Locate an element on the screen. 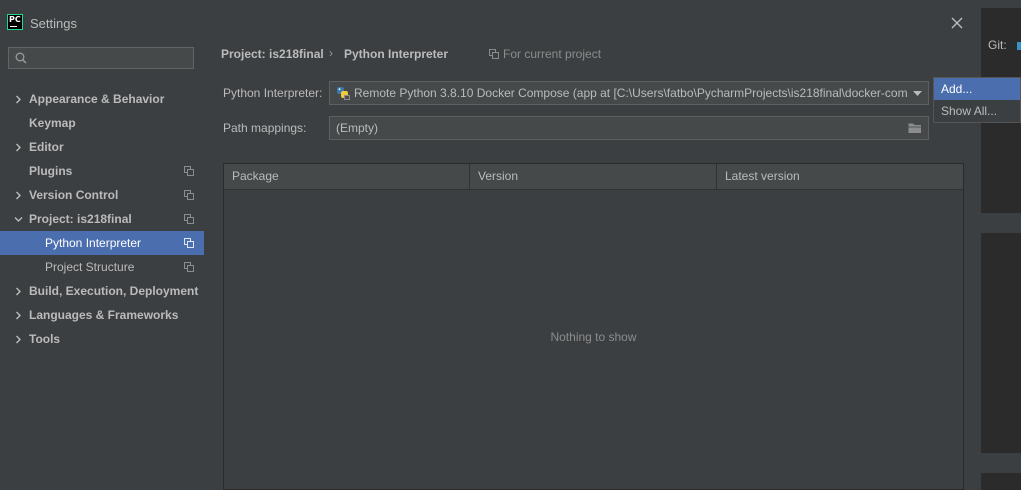 Image resolution: width=1021 pixels, height=490 pixels. sidebar-item-label: Editor is located at coordinates (46, 147).